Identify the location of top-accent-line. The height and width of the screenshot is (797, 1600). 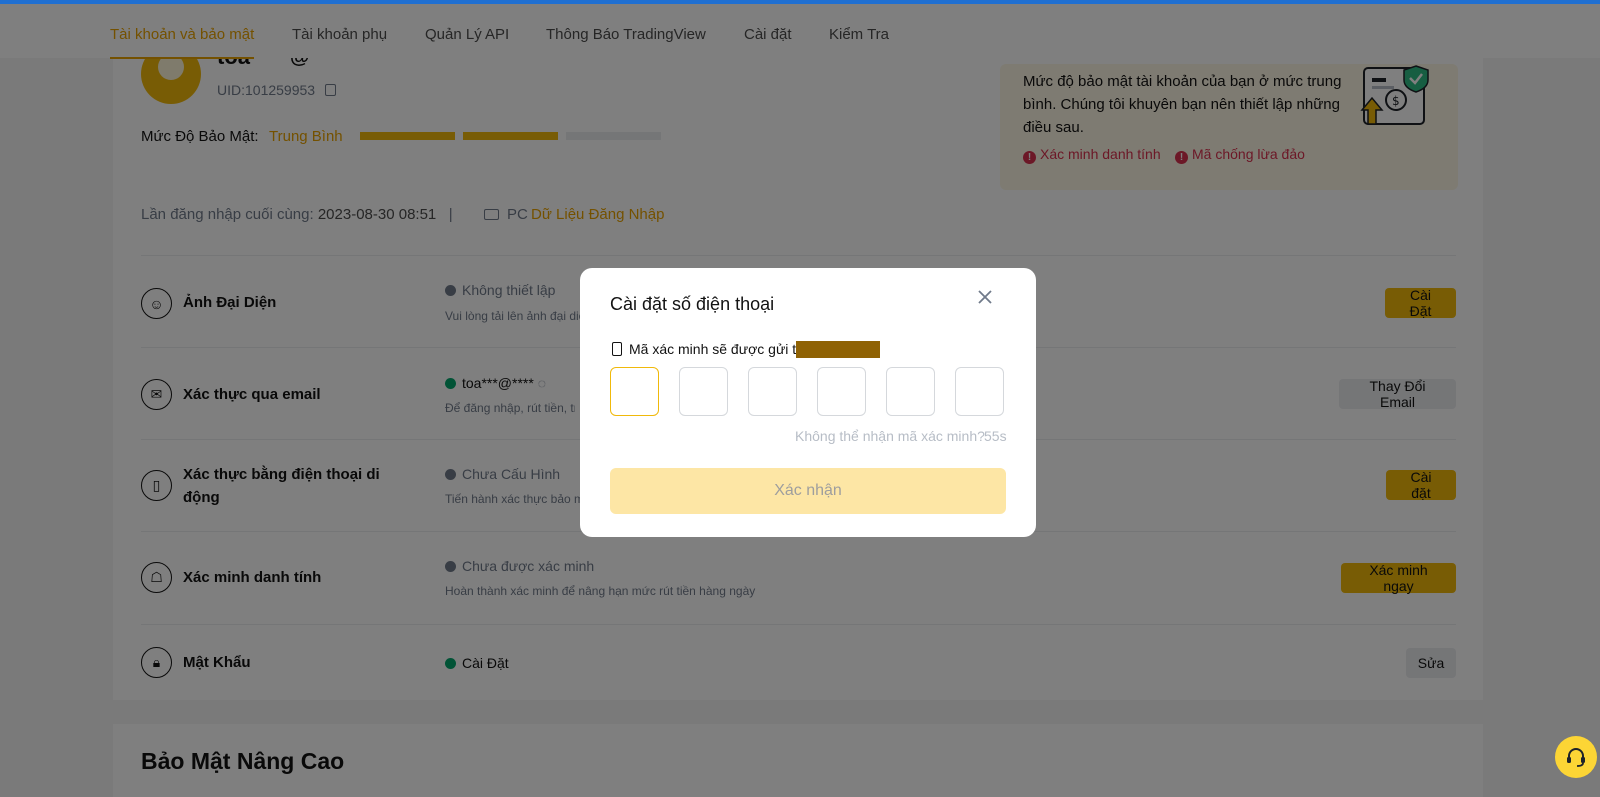
(800, 2).